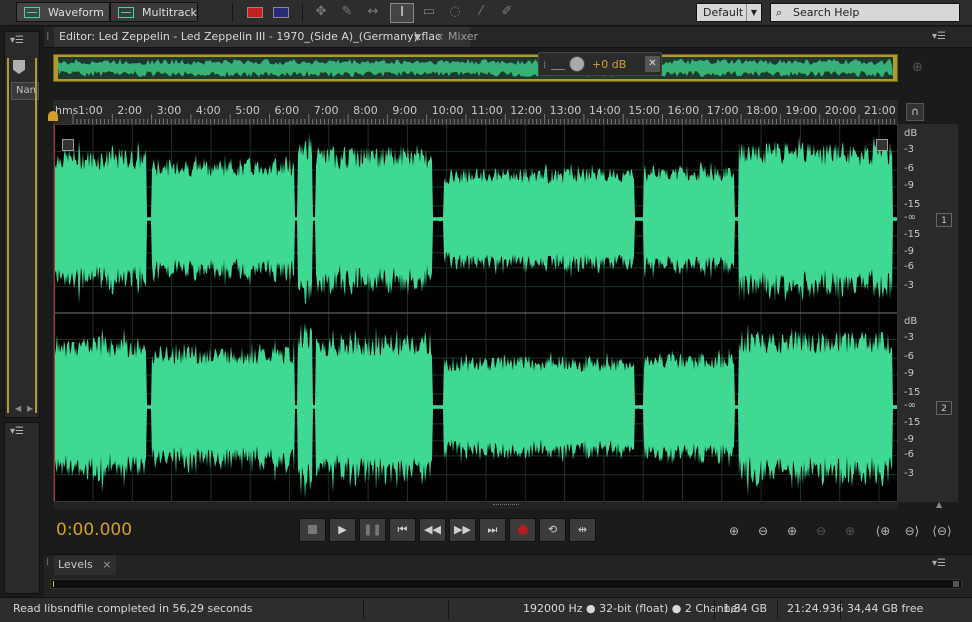 The height and width of the screenshot is (622, 972). What do you see at coordinates (909, 473) in the screenshot?
I see `db-label: -3` at bounding box center [909, 473].